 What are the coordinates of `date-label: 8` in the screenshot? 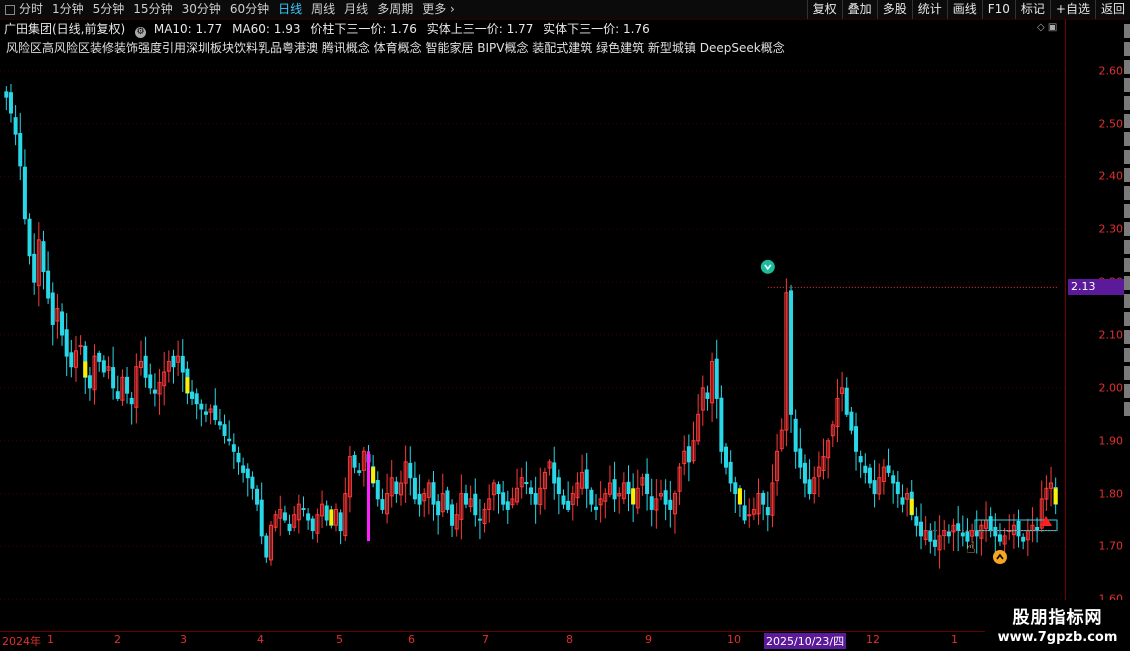 It's located at (569, 639).